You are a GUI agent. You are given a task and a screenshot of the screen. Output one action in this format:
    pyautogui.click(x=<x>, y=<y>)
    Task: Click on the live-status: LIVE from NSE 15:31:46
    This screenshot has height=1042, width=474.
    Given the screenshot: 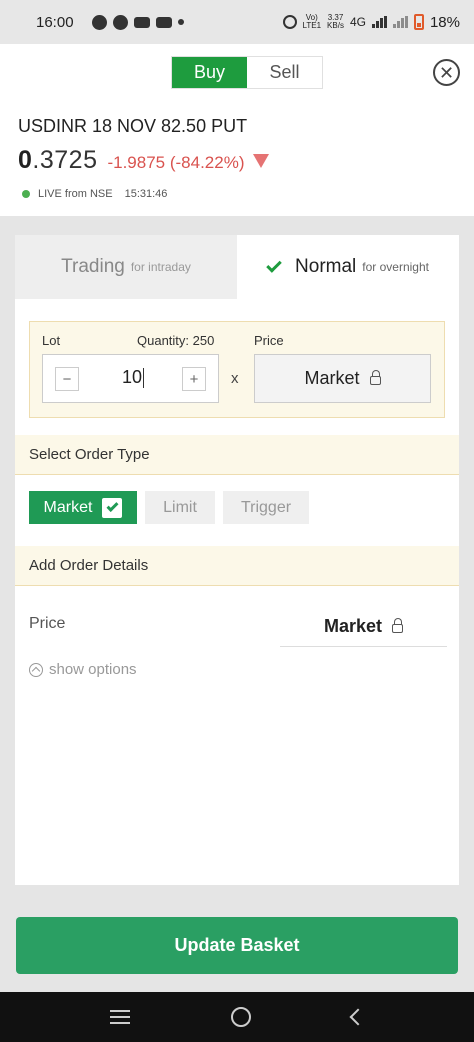 What is the action you would take?
    pyautogui.click(x=94, y=194)
    